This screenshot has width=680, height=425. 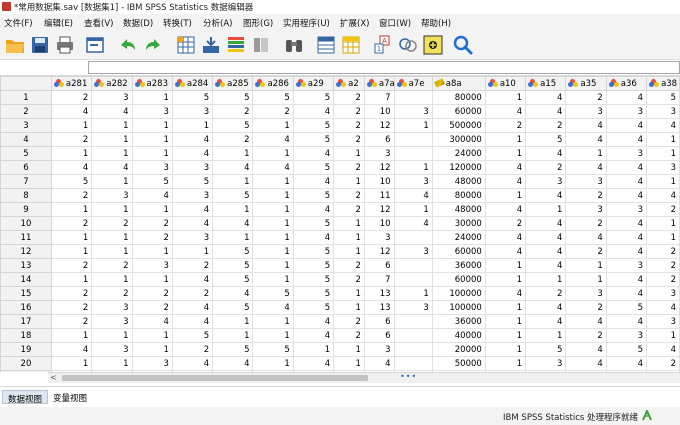 What do you see at coordinates (112, 83) in the screenshot?
I see `column-header-a282: a282` at bounding box center [112, 83].